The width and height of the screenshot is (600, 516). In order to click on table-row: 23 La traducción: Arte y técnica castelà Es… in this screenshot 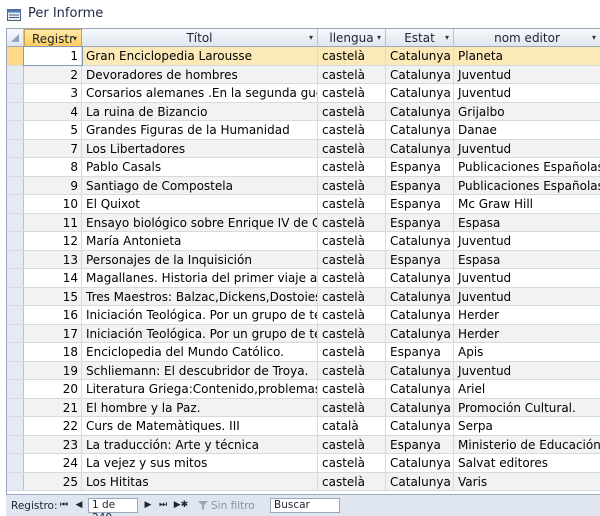, I will do `click(303, 444)`.